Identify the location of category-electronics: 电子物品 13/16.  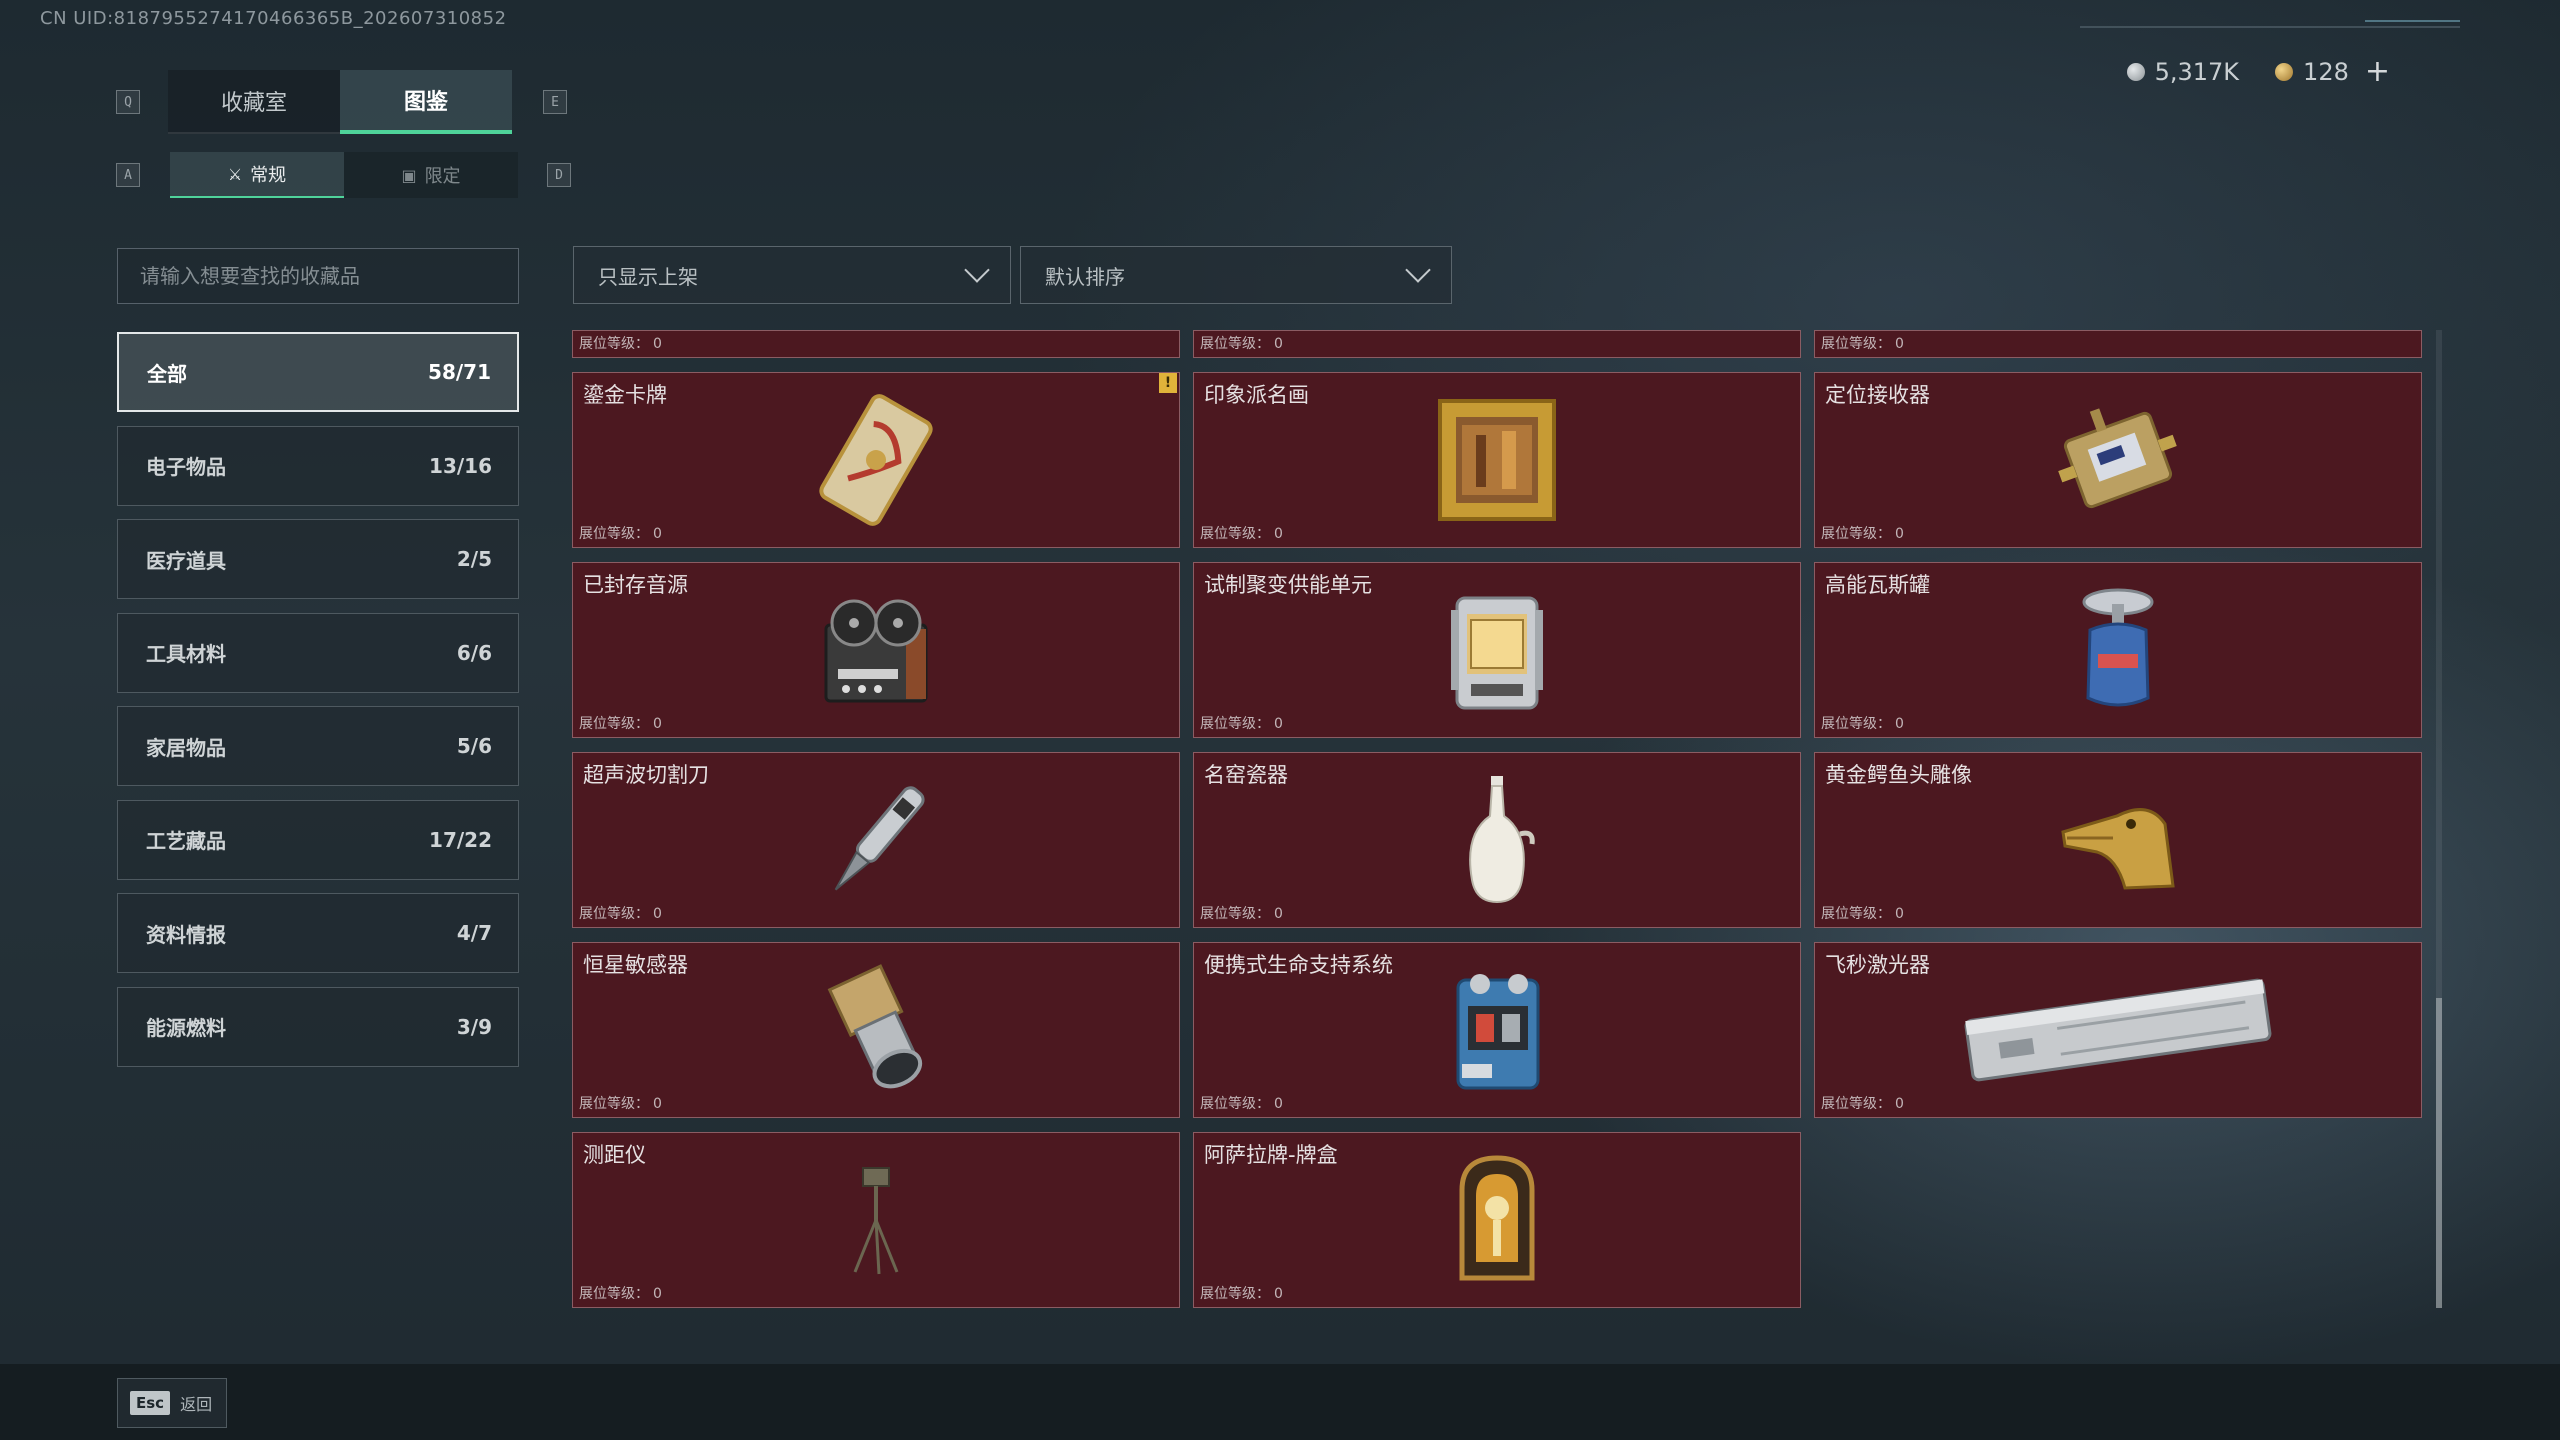
(318, 465).